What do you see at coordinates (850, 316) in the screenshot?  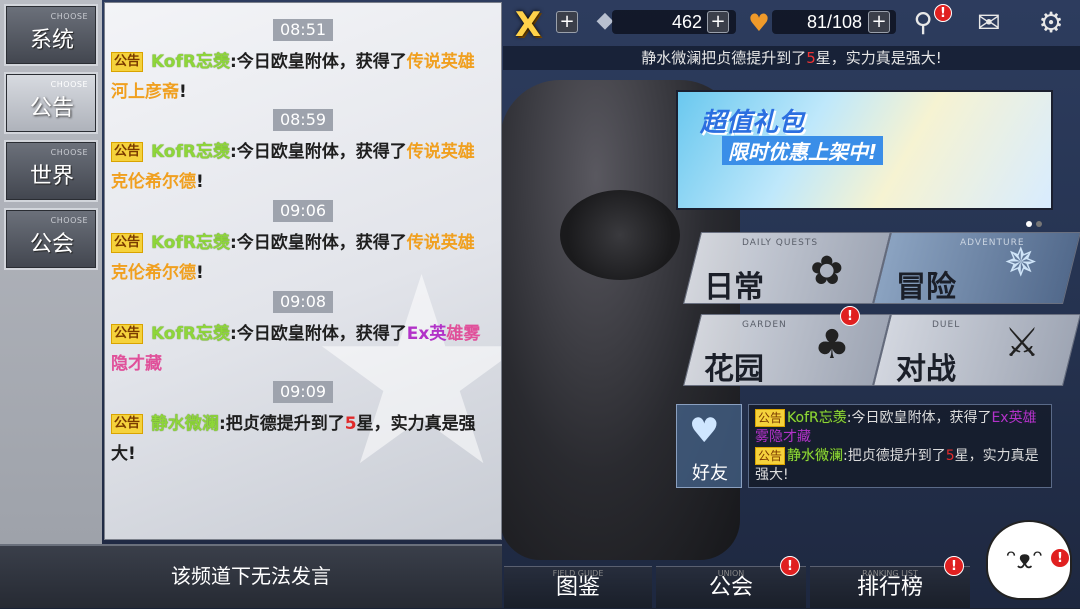 I see `garden-notification-badge: !` at bounding box center [850, 316].